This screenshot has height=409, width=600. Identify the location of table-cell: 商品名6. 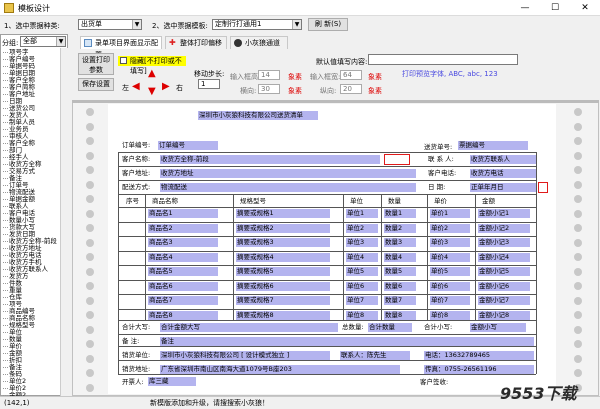
(183, 286).